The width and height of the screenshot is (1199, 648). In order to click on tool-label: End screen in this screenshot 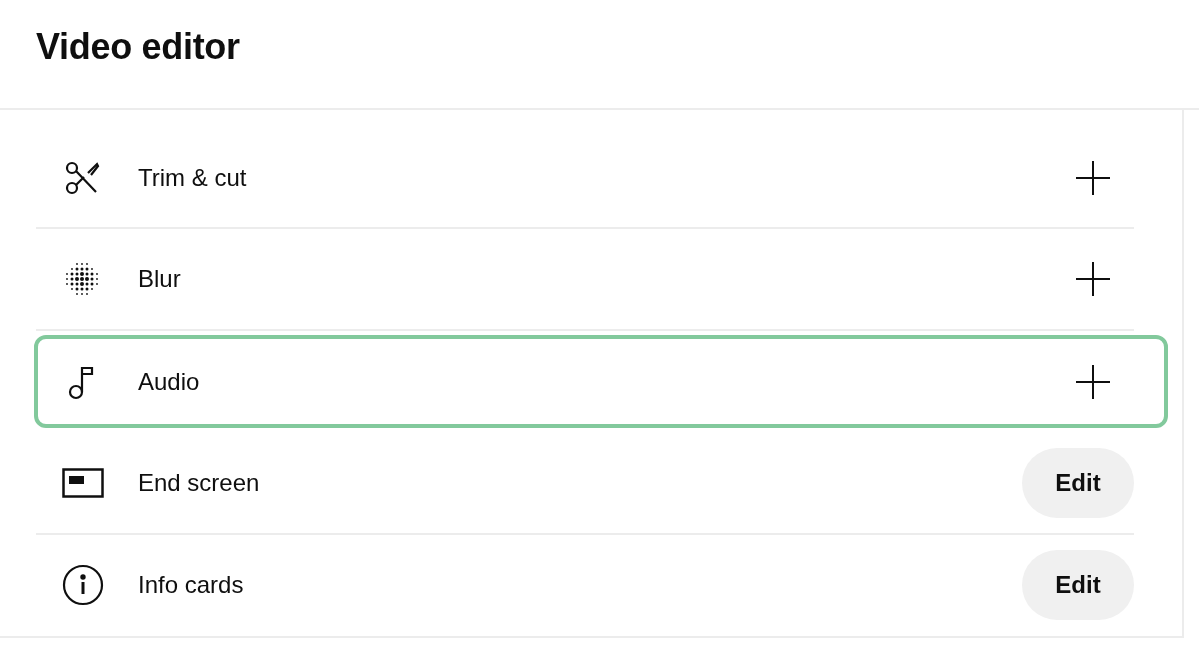, I will do `click(199, 482)`.